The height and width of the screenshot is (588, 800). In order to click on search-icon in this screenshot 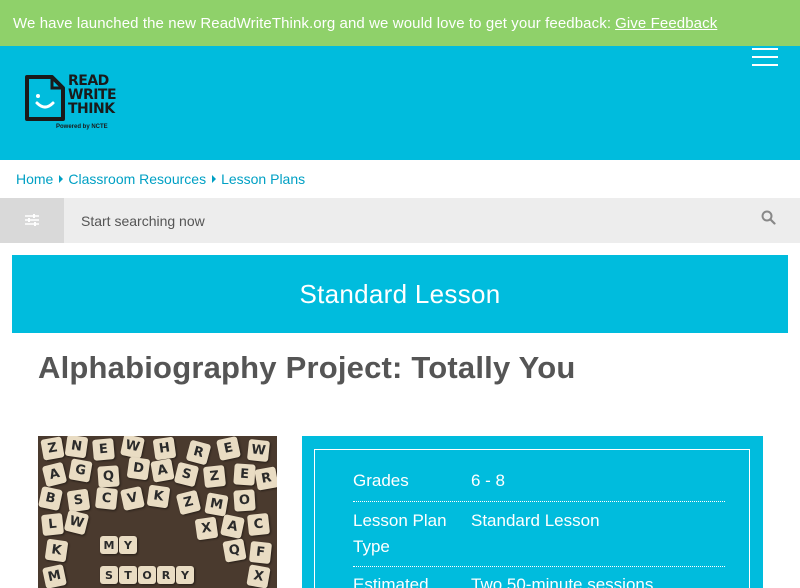, I will do `click(768, 217)`.